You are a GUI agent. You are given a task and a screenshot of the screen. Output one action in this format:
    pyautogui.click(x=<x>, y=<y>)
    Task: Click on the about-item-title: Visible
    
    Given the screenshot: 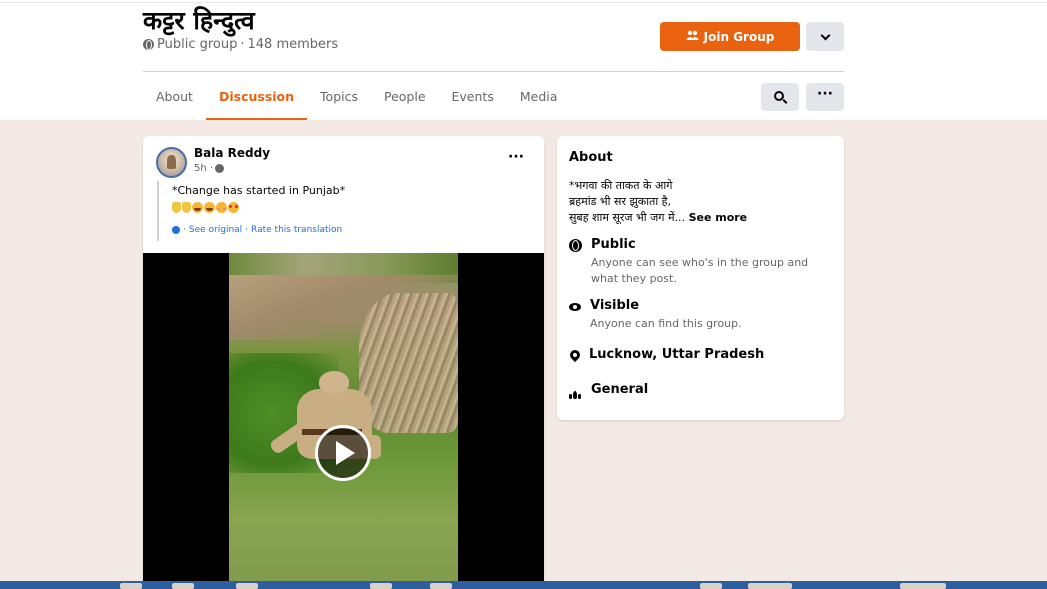 What is the action you would take?
    pyautogui.click(x=615, y=305)
    